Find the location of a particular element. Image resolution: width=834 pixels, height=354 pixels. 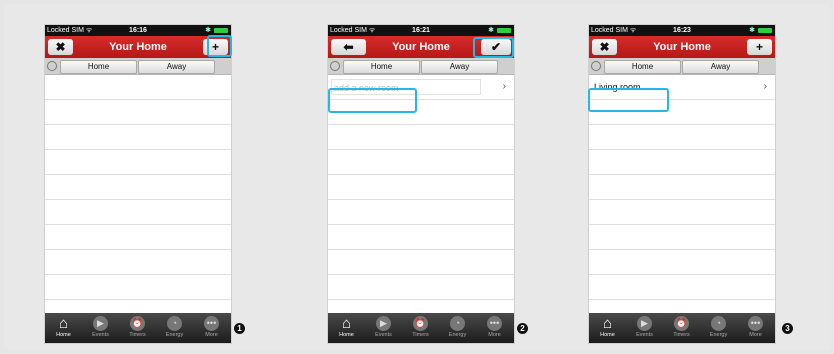

tab-label: Timers is located at coordinates (420, 335).